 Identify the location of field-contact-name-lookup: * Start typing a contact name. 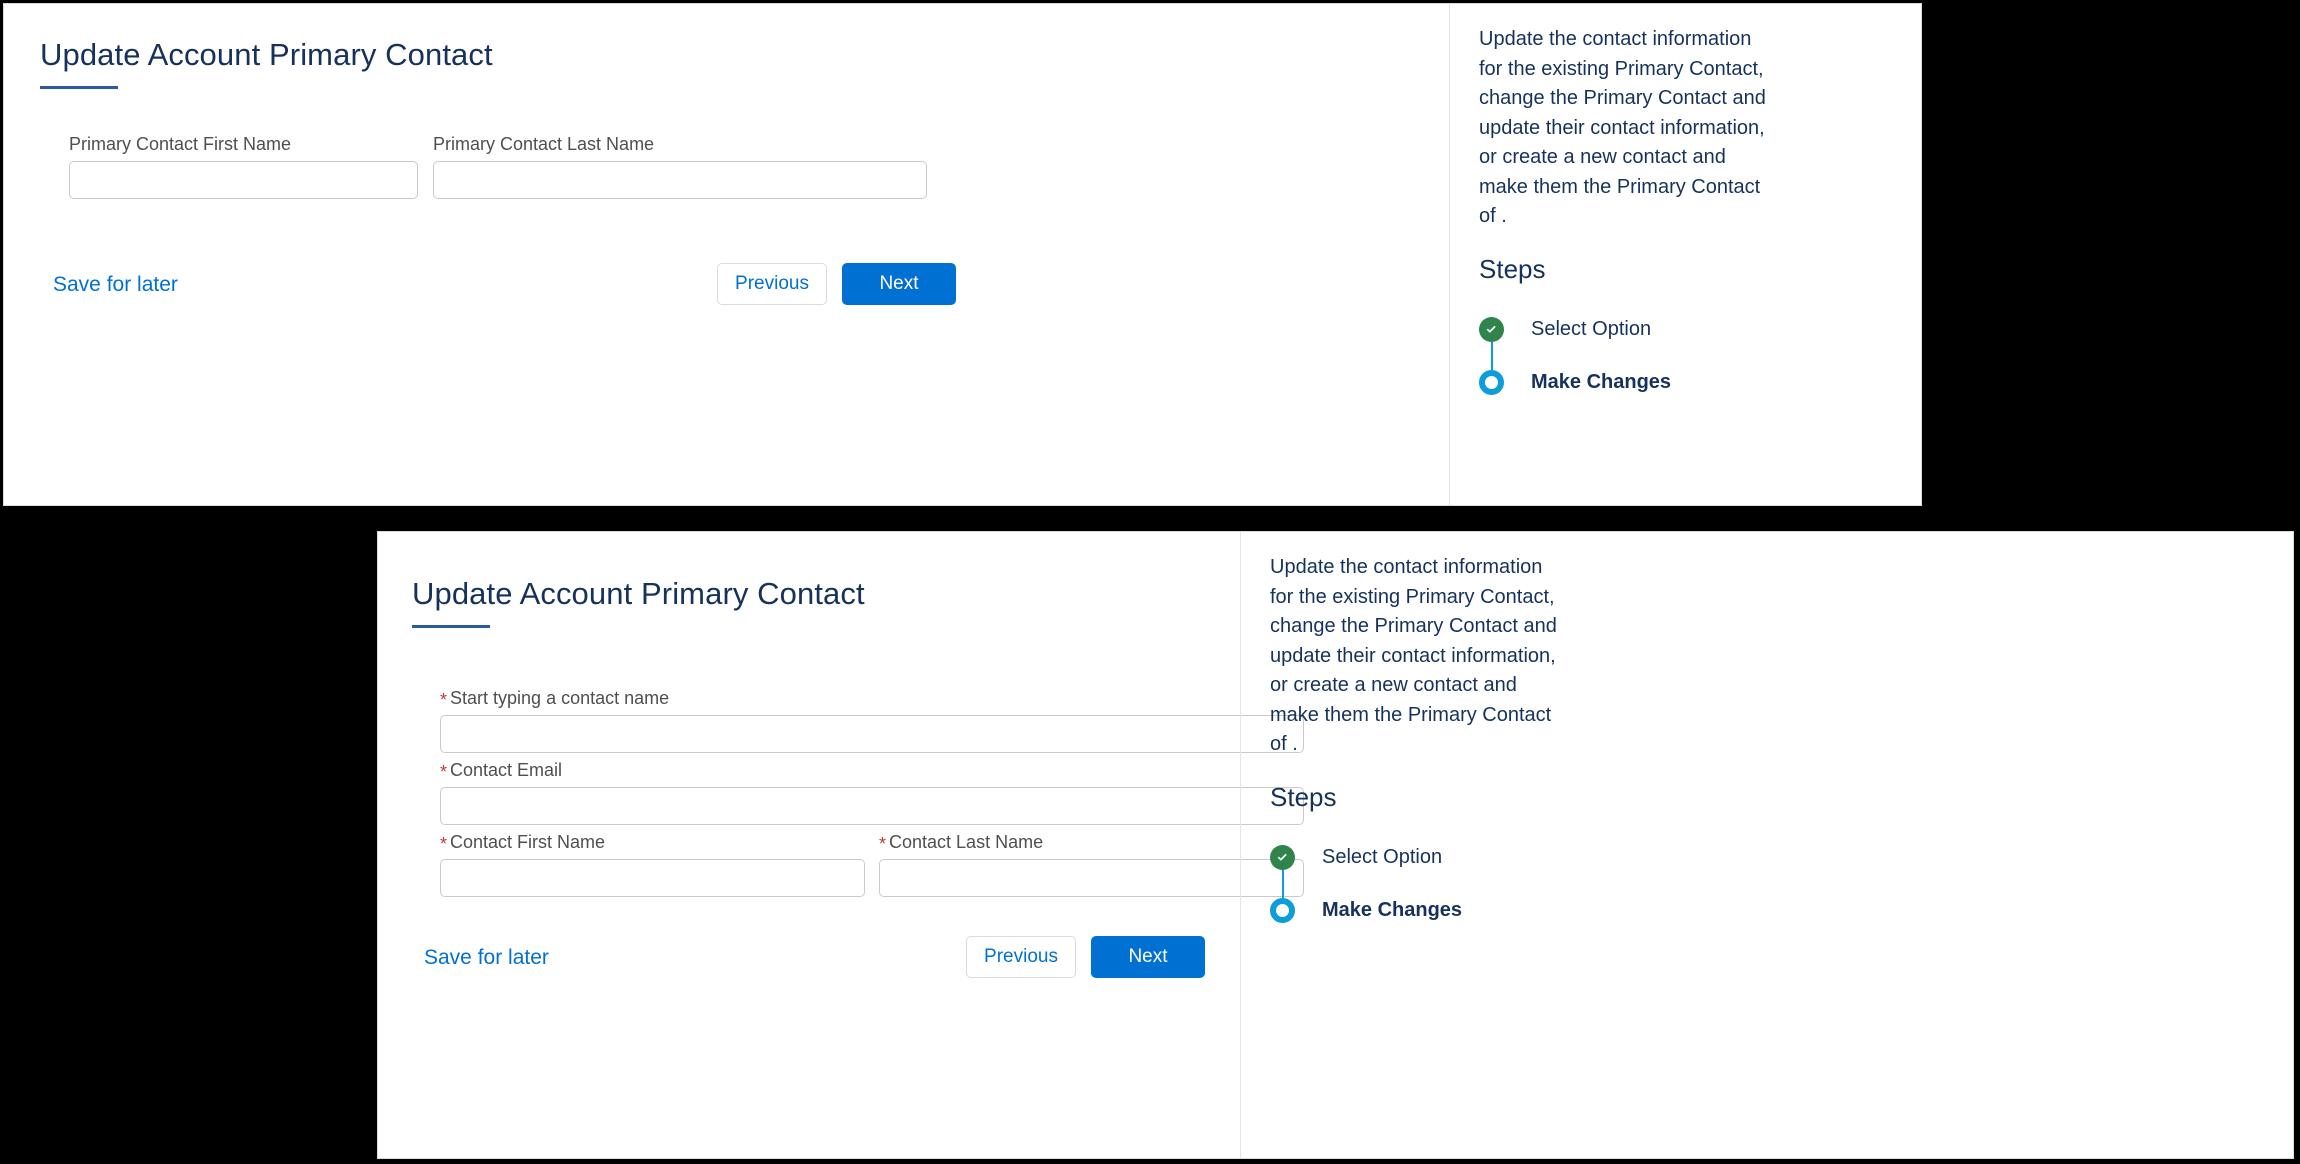
(872, 720).